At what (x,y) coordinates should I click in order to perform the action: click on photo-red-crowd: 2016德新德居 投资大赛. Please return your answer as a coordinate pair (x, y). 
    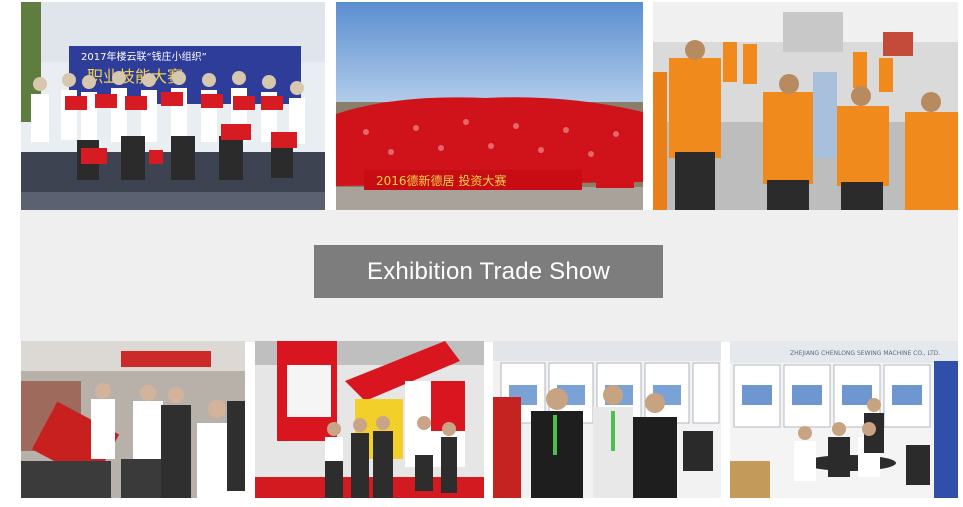
    Looking at the image, I should click on (489, 106).